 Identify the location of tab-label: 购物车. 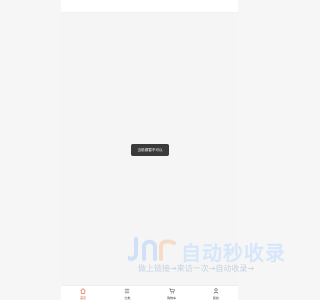
(172, 298).